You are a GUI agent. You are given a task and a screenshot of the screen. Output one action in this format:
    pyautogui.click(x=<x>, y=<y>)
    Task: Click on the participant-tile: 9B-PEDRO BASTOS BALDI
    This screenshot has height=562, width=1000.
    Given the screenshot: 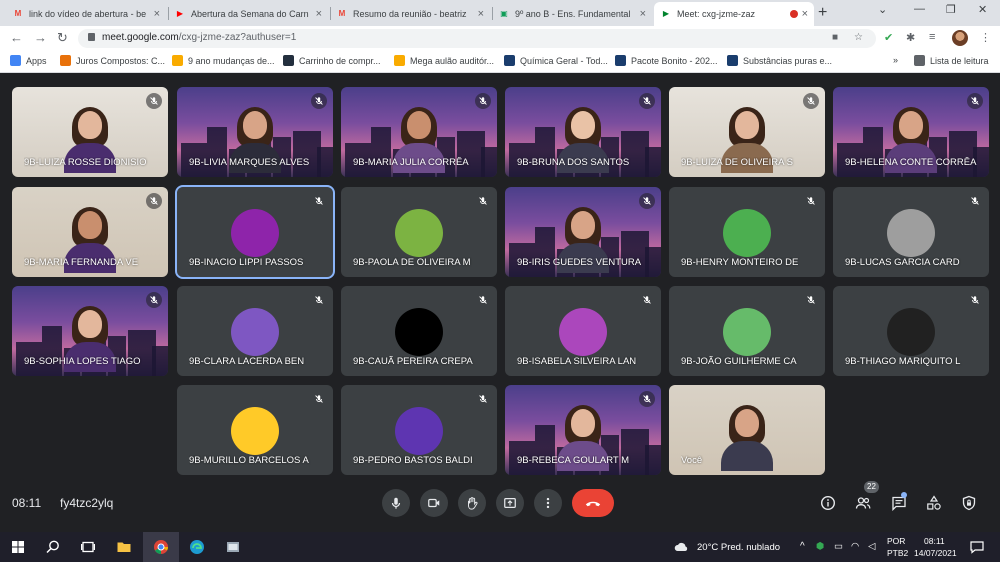 What is the action you would take?
    pyautogui.click(x=419, y=430)
    